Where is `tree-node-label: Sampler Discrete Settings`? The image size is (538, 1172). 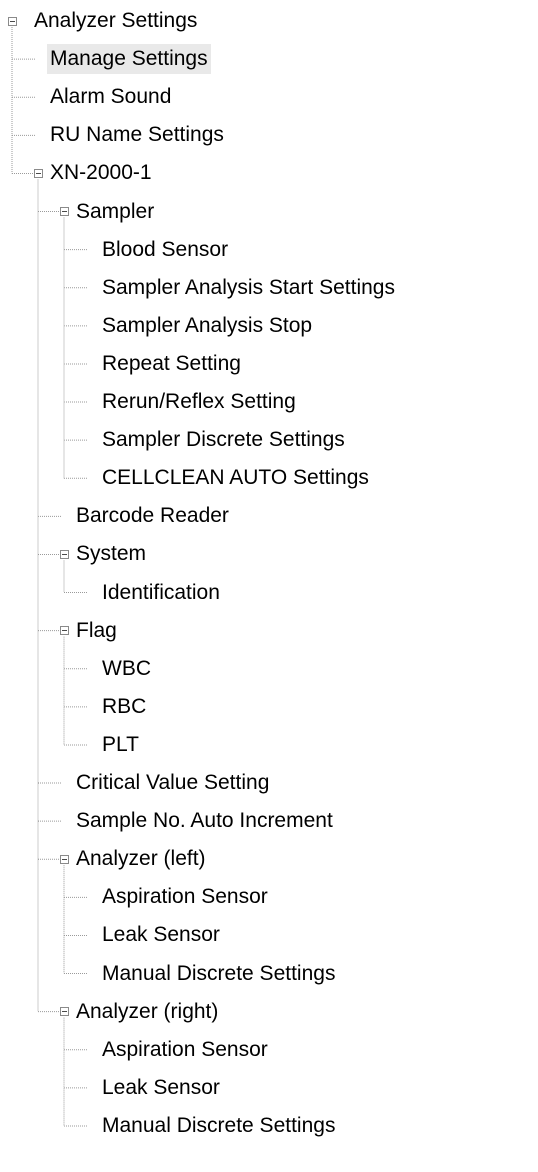 tree-node-label: Sampler Discrete Settings is located at coordinates (223, 440).